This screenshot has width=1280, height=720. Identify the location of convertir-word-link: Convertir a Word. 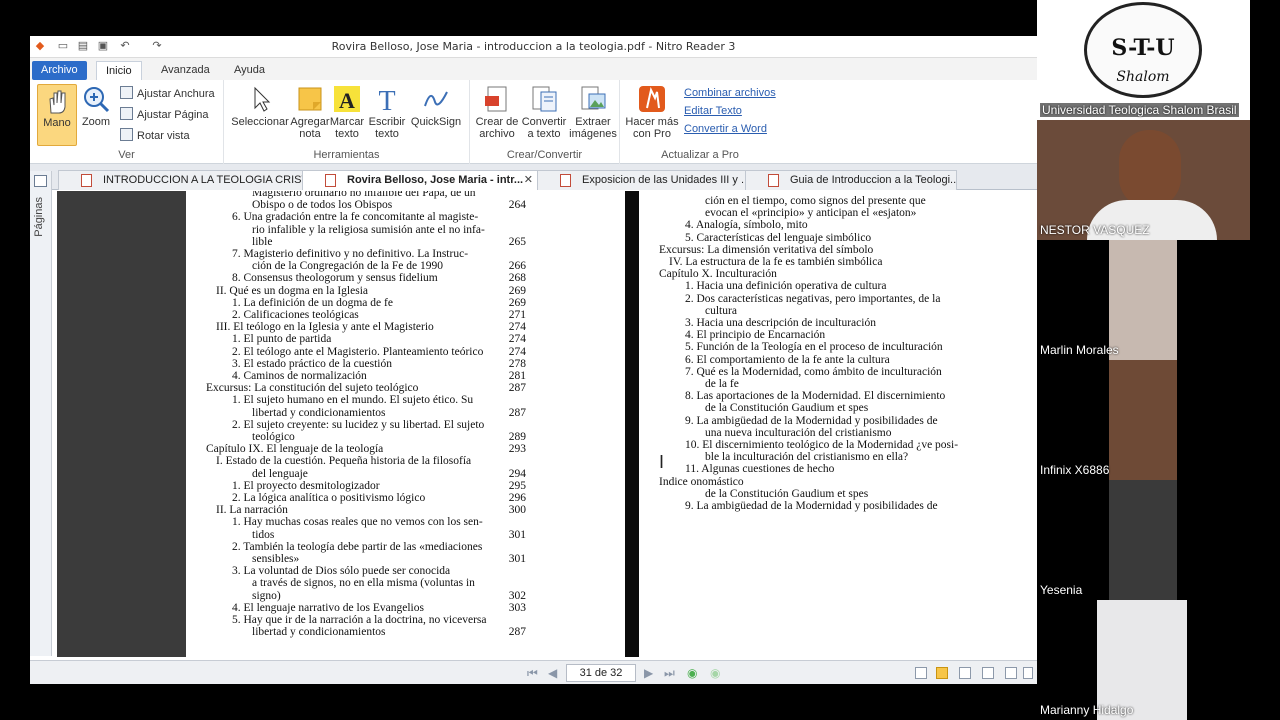
(725, 129).